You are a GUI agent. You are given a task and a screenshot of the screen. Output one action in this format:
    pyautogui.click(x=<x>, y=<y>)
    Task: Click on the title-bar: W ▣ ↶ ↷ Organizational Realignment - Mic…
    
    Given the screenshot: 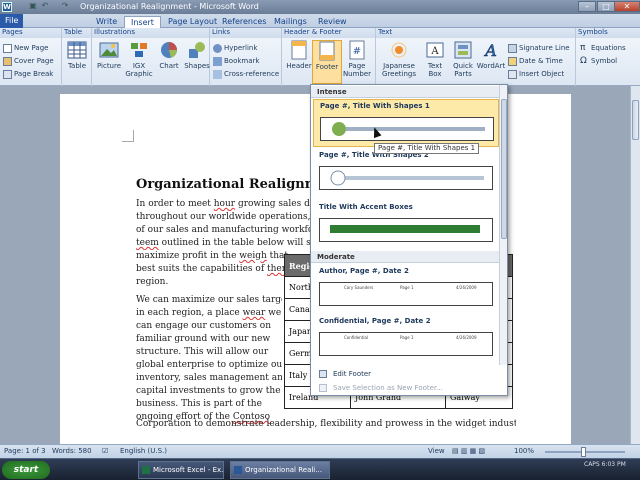 What is the action you would take?
    pyautogui.click(x=320, y=7)
    